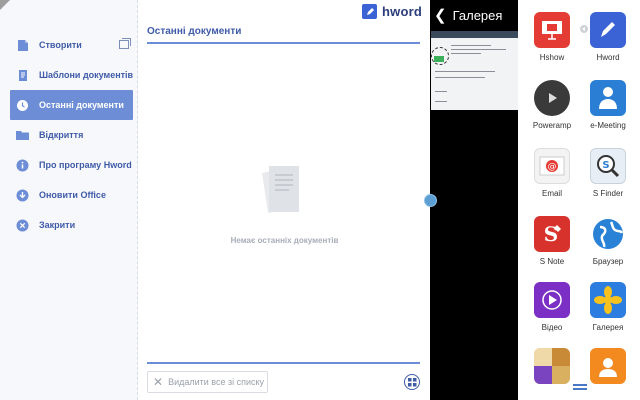 The width and height of the screenshot is (640, 400). What do you see at coordinates (22, 75) in the screenshot?
I see `template-icon` at bounding box center [22, 75].